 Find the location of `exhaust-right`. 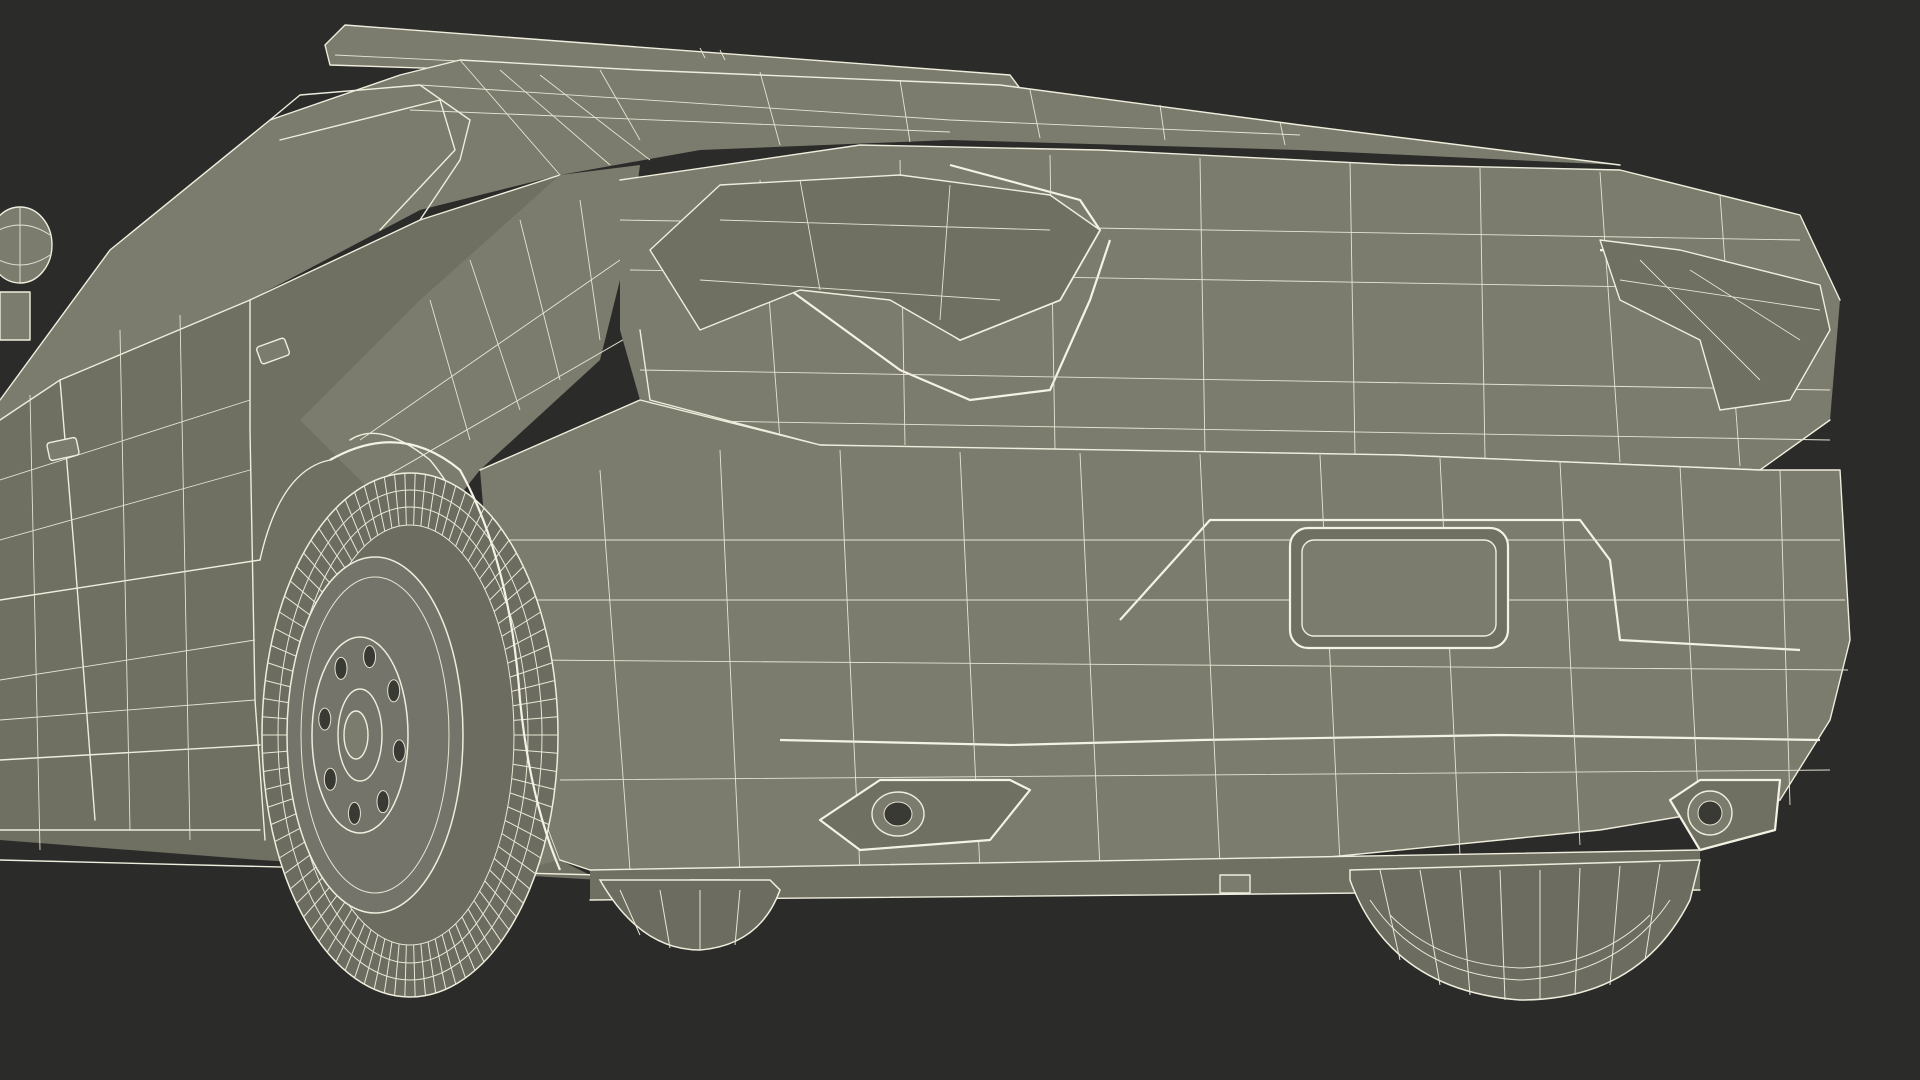

exhaust-right is located at coordinates (1725, 815).